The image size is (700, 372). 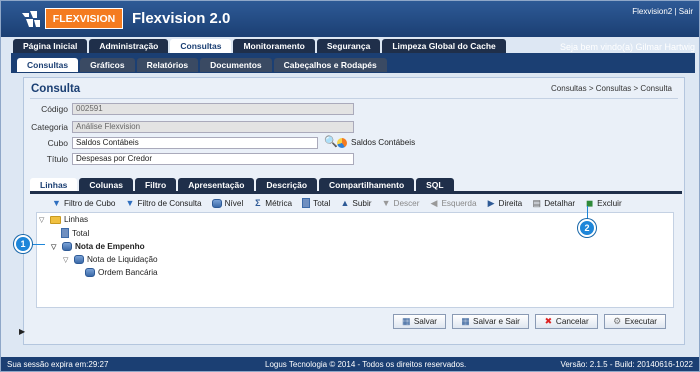 I want to click on codigo-row: Código 002591, so click(x=189, y=108).